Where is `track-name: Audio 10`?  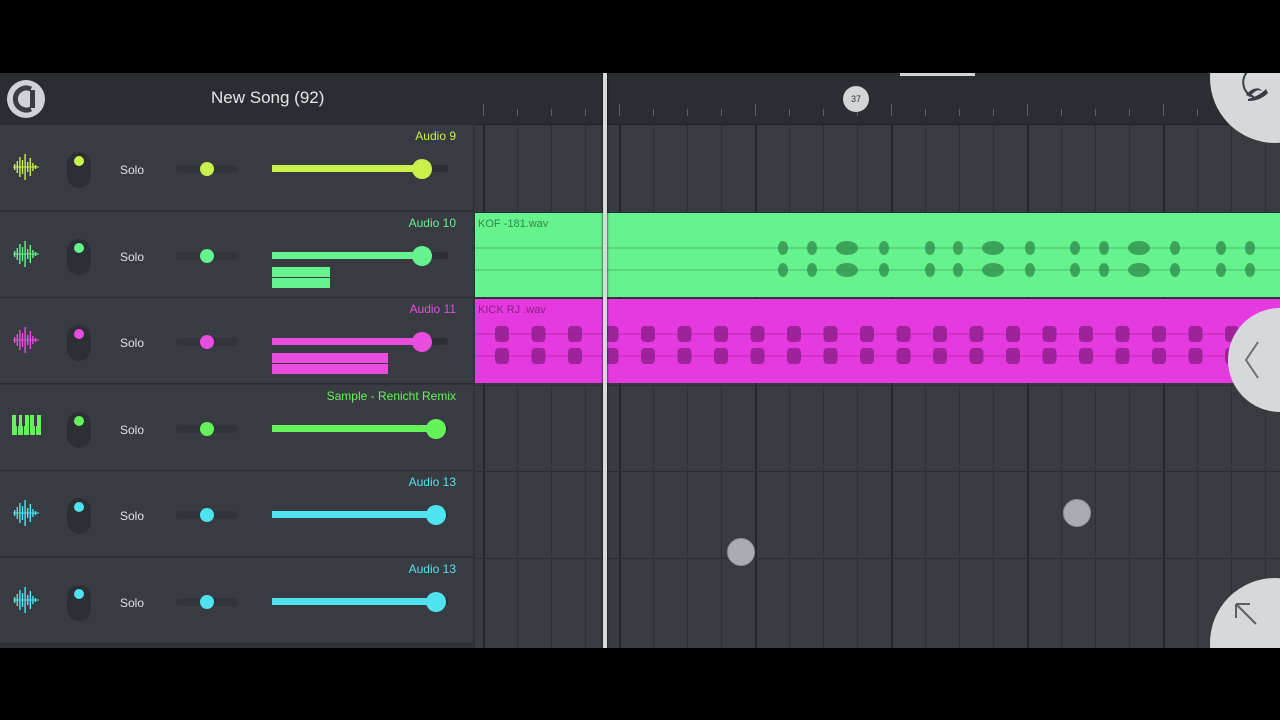 track-name: Audio 10 is located at coordinates (432, 223).